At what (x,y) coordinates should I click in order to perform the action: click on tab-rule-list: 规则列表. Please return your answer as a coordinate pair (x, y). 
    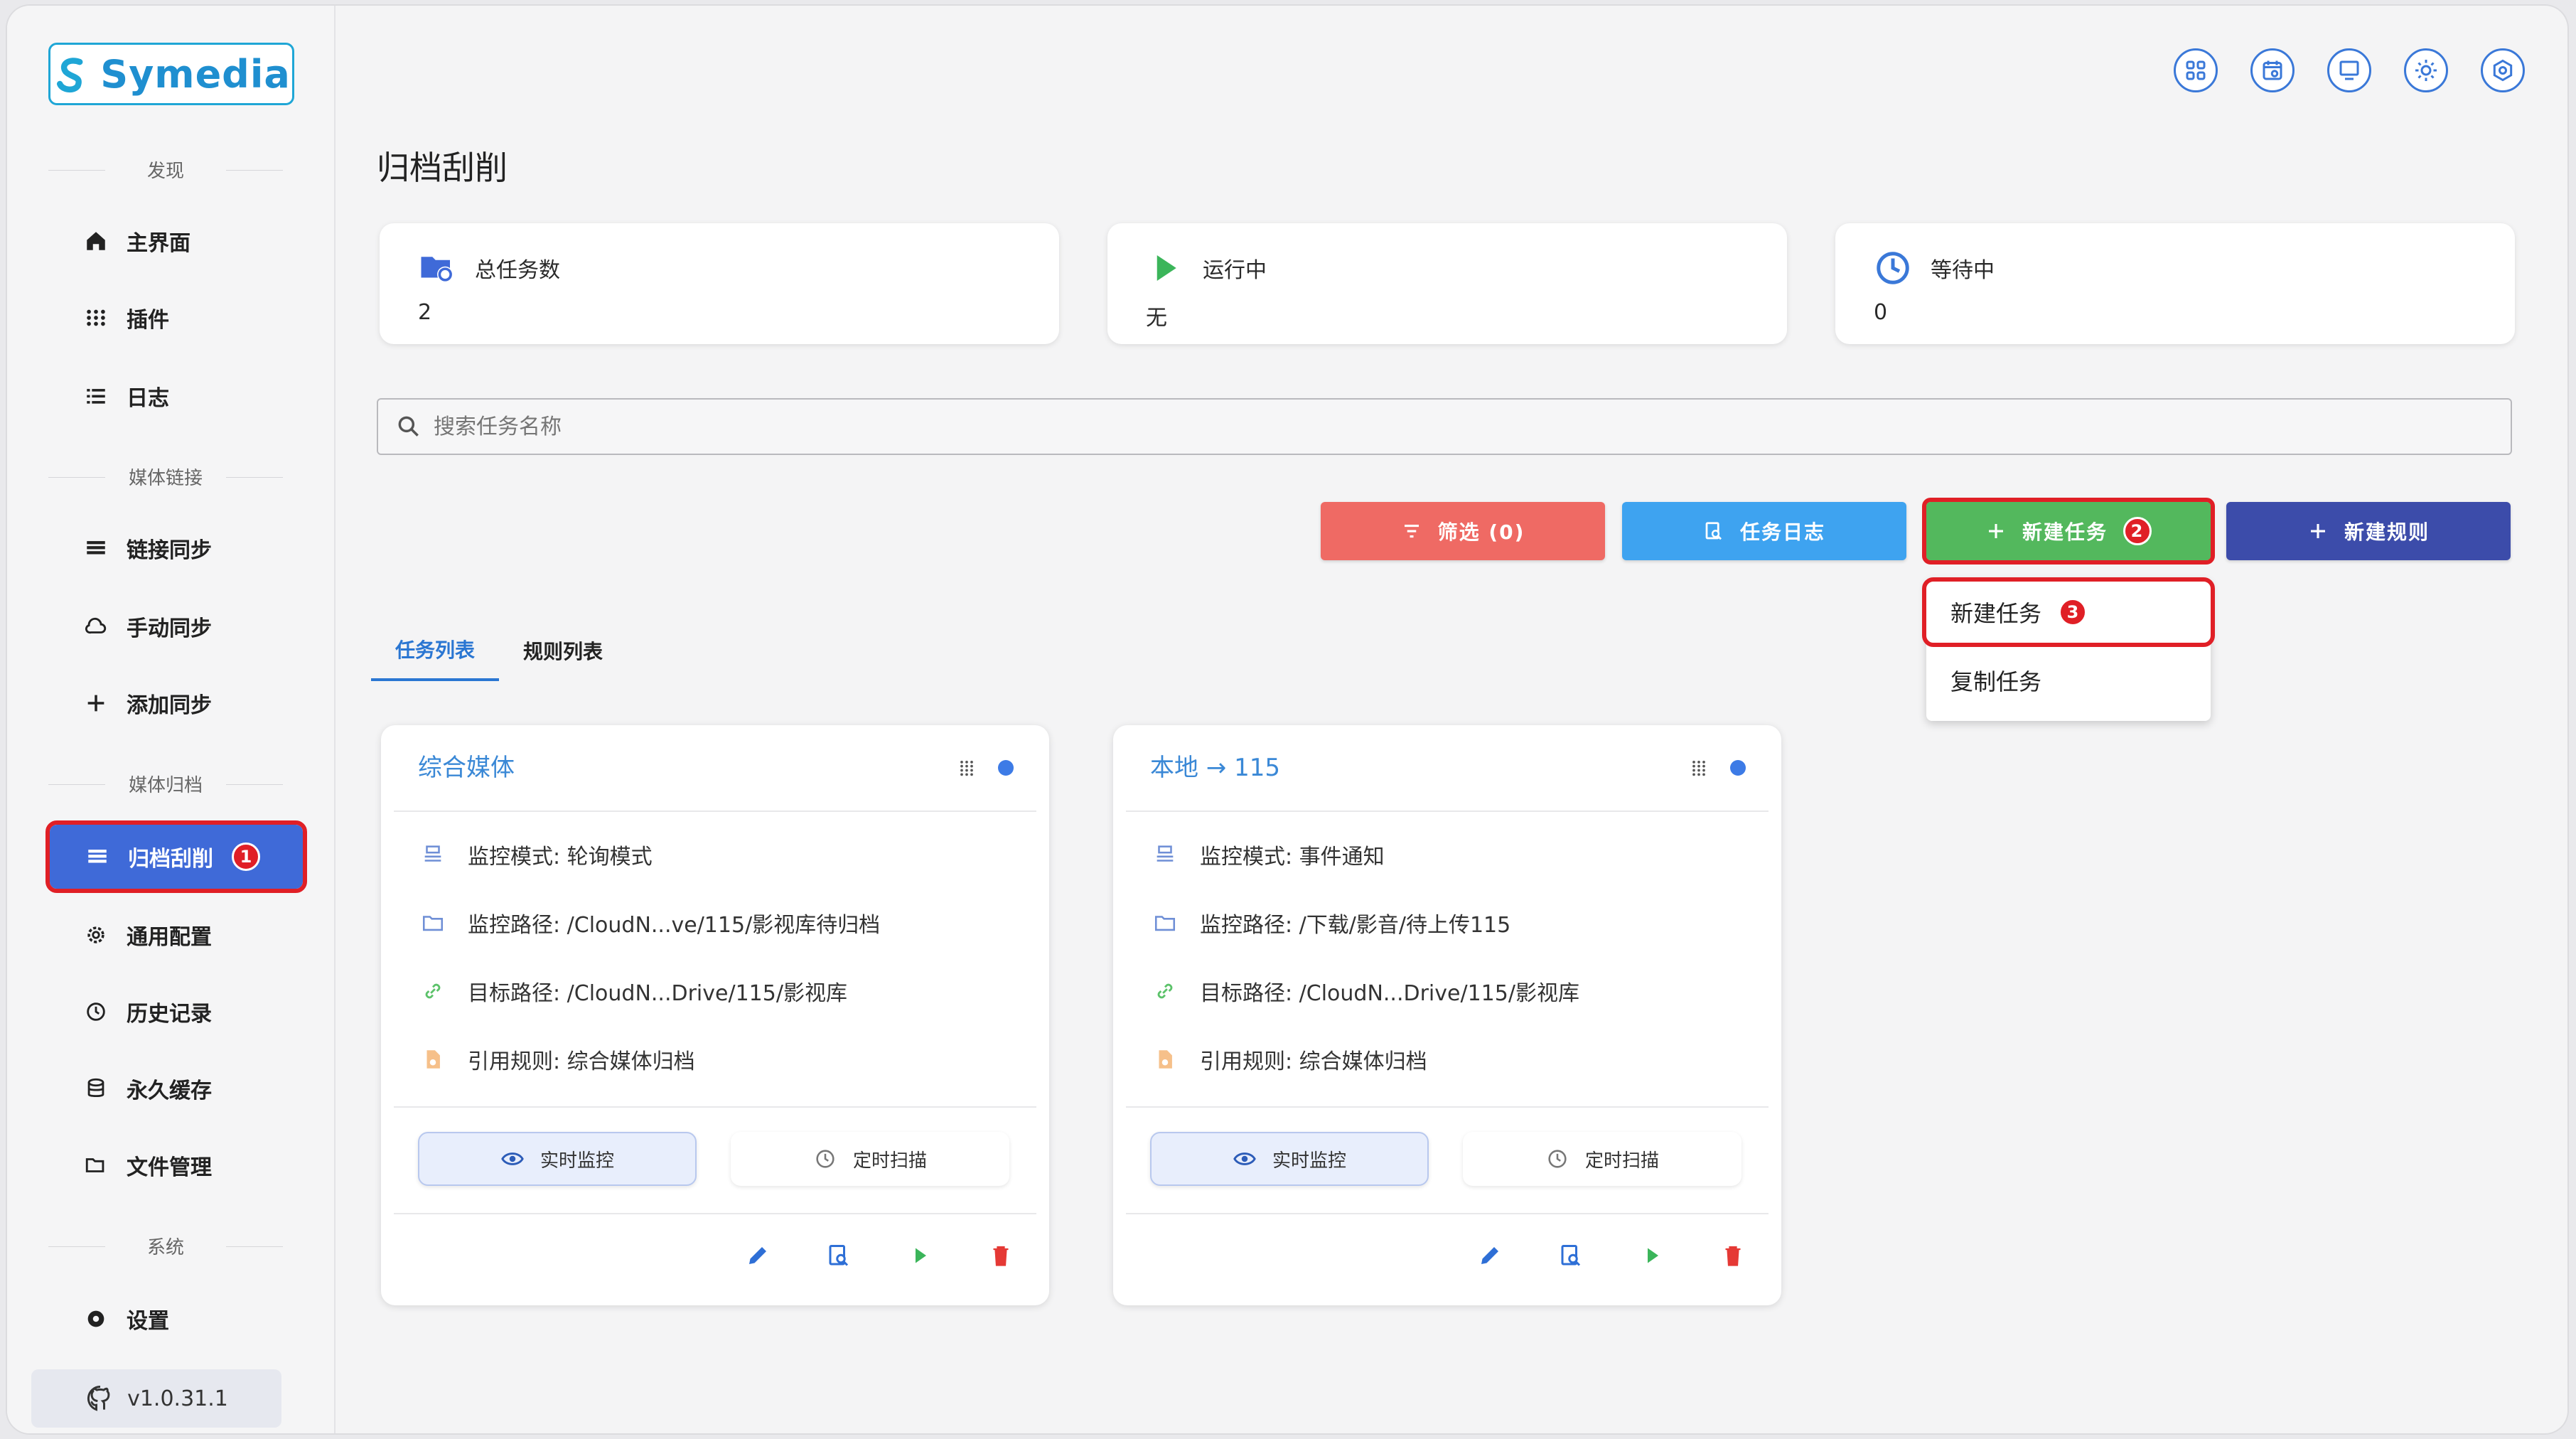
    Looking at the image, I should click on (563, 650).